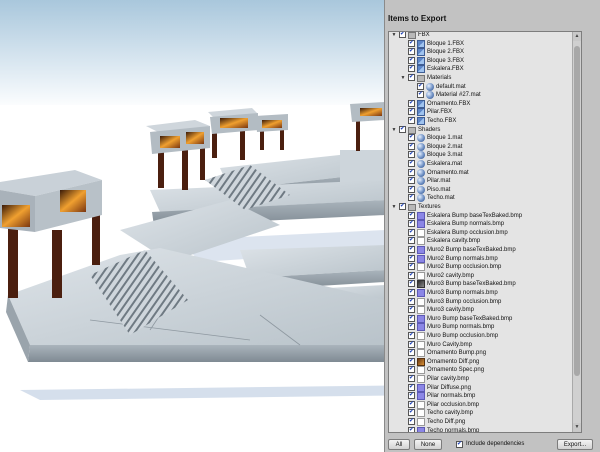 This screenshot has width=600, height=452. What do you see at coordinates (453, 430) in the screenshot?
I see `tree-row-label: Techo normals.bmp` at bounding box center [453, 430].